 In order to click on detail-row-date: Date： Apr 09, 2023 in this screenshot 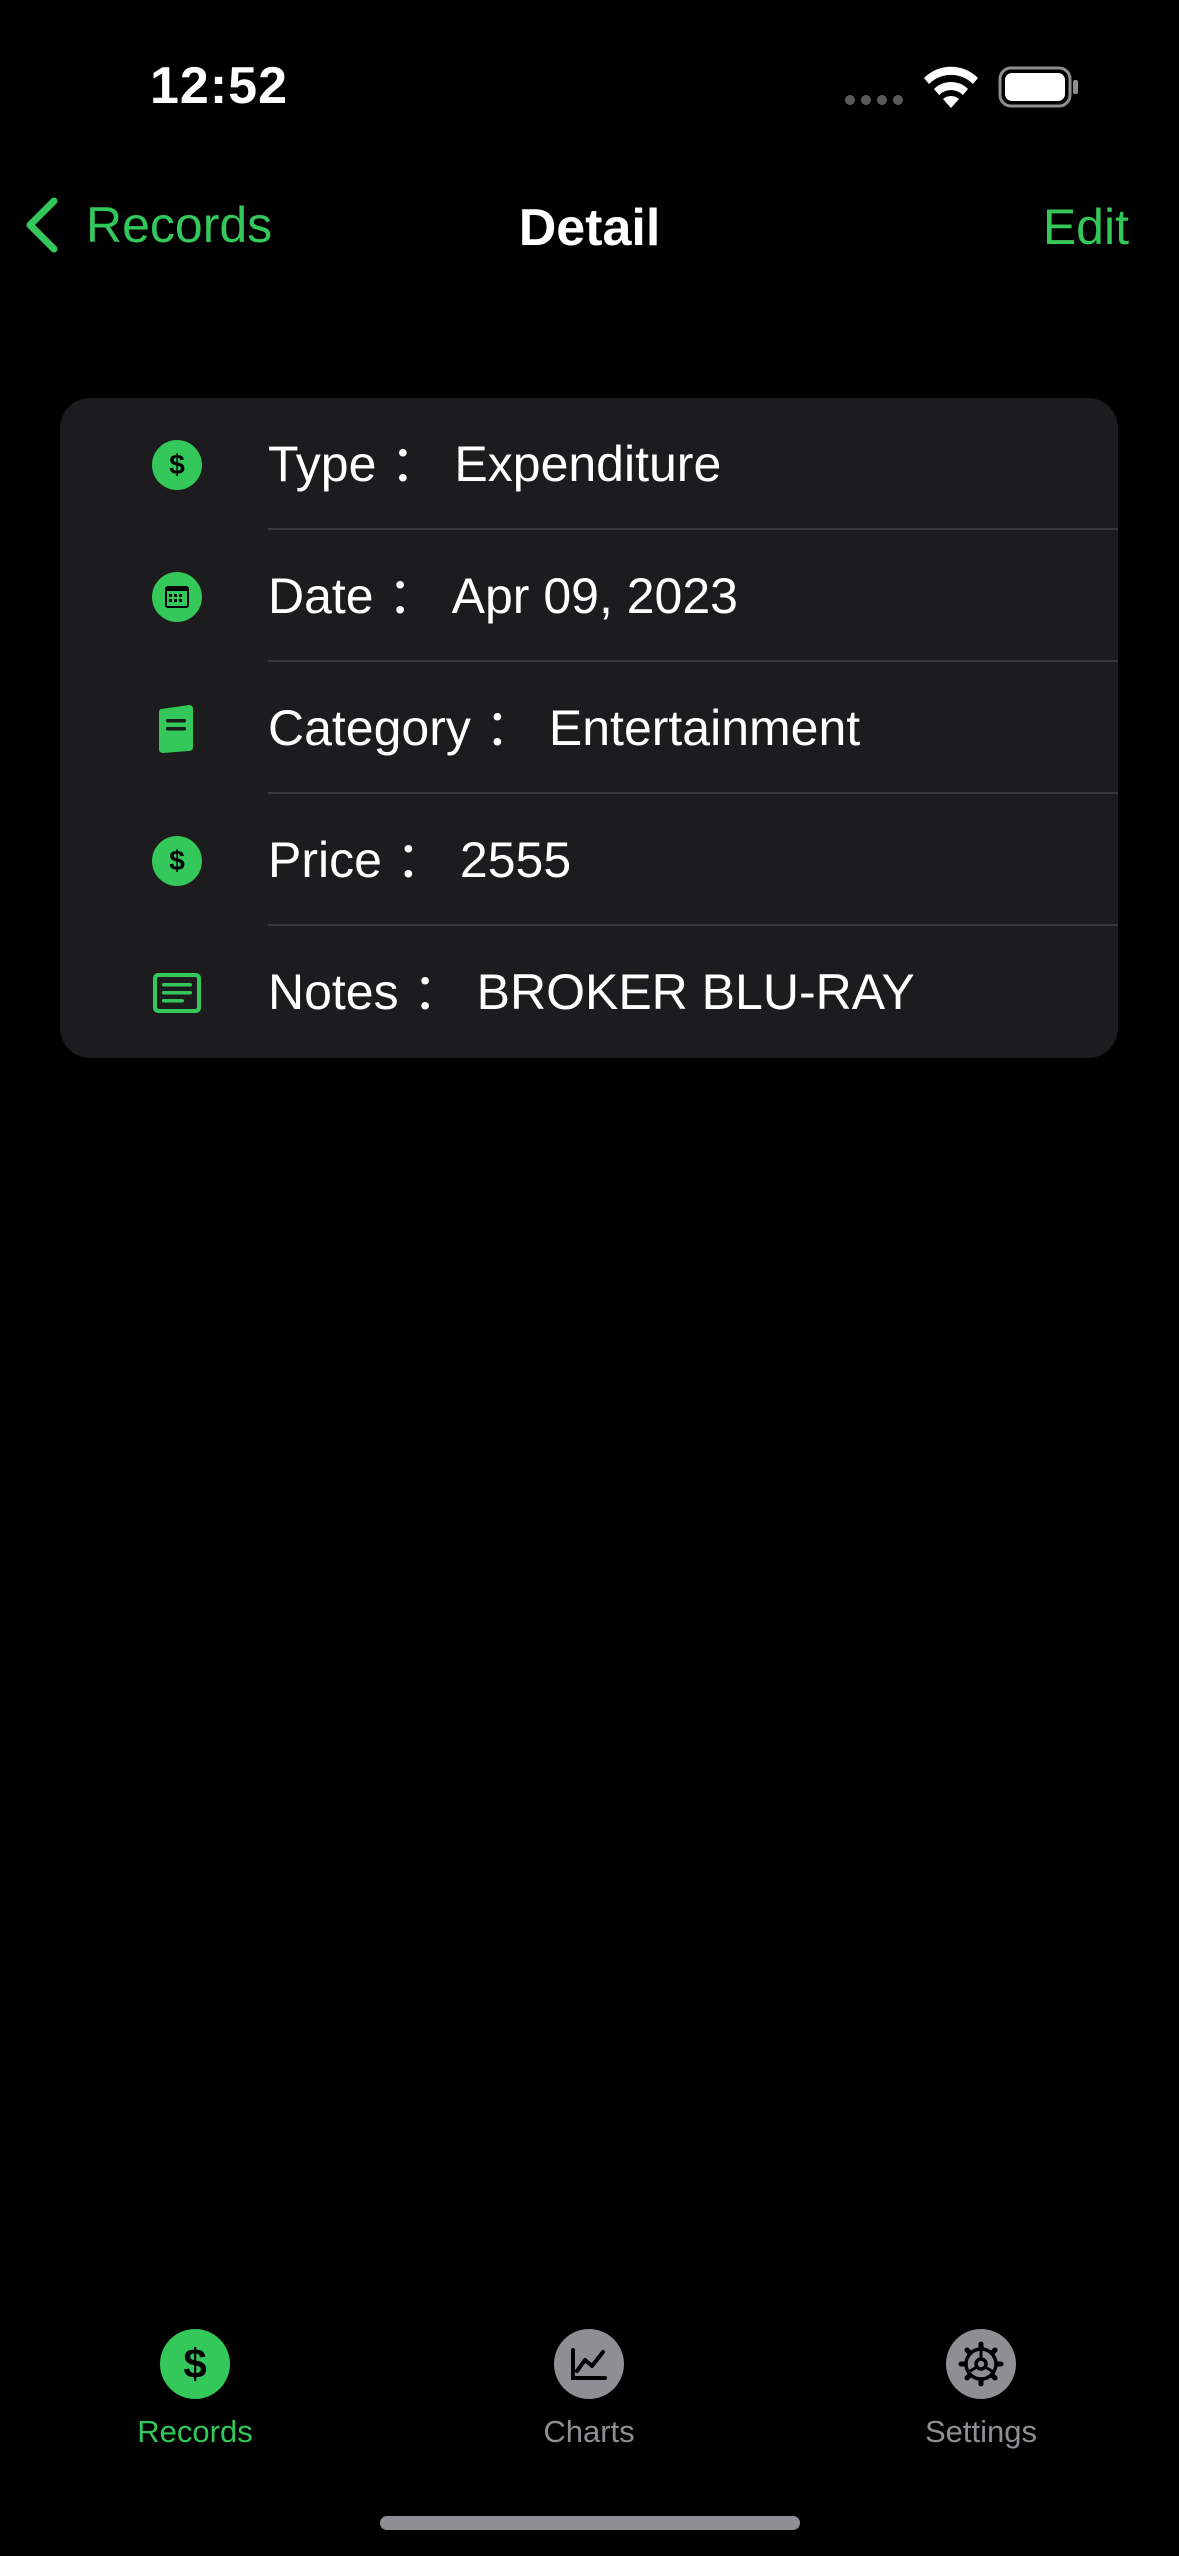, I will do `click(589, 596)`.